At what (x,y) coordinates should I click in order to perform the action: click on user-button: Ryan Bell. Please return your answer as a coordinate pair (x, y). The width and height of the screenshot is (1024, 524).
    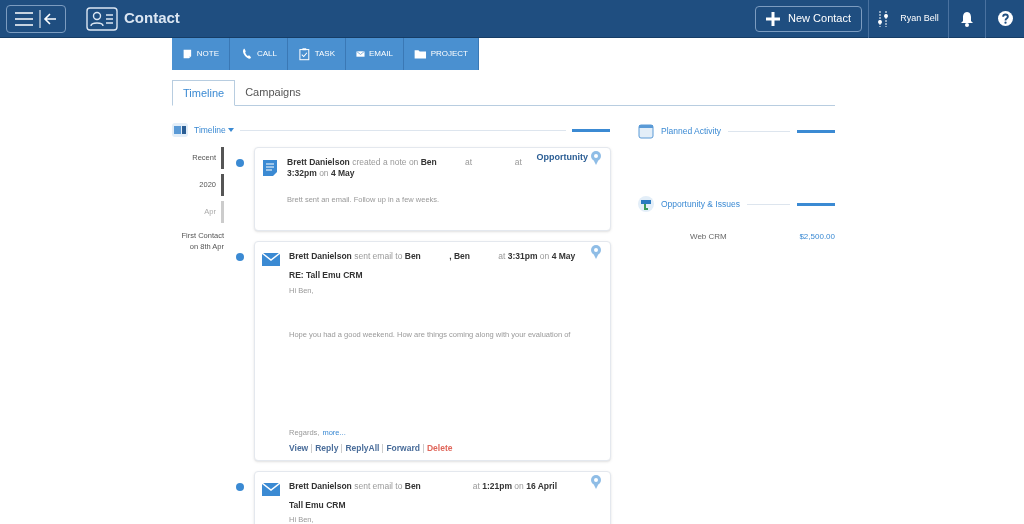
    Looking at the image, I should click on (908, 19).